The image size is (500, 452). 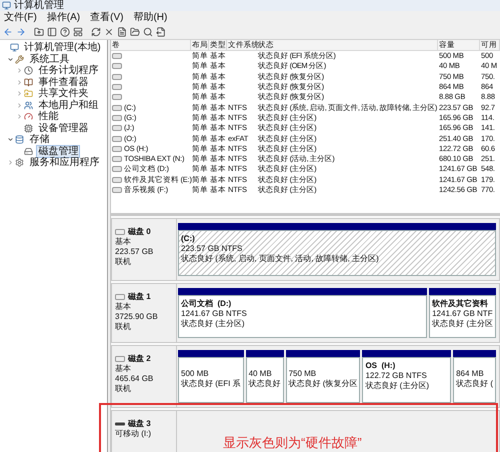 What do you see at coordinates (303, 374) in the screenshot?
I see `partition-size: 750 MB` at bounding box center [303, 374].